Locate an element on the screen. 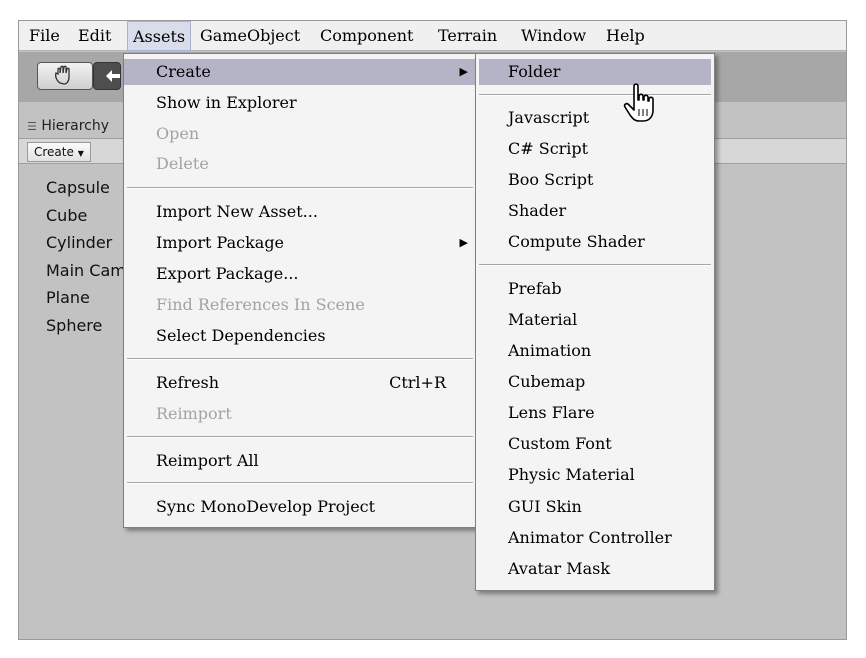 The width and height of the screenshot is (866, 658). create-menu-item-lens-flare: Lens Flare is located at coordinates (595, 413).